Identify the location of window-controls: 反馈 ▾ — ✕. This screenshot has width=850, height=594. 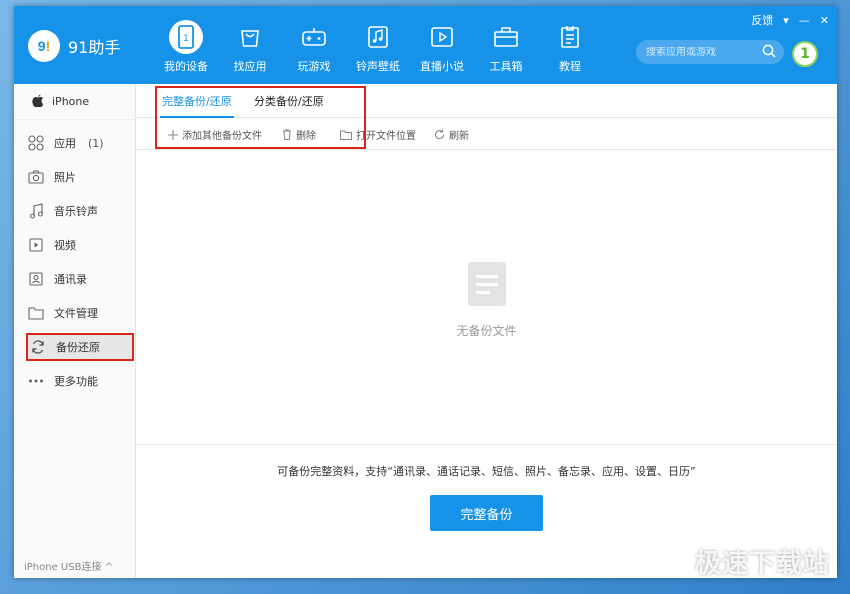
(790, 20).